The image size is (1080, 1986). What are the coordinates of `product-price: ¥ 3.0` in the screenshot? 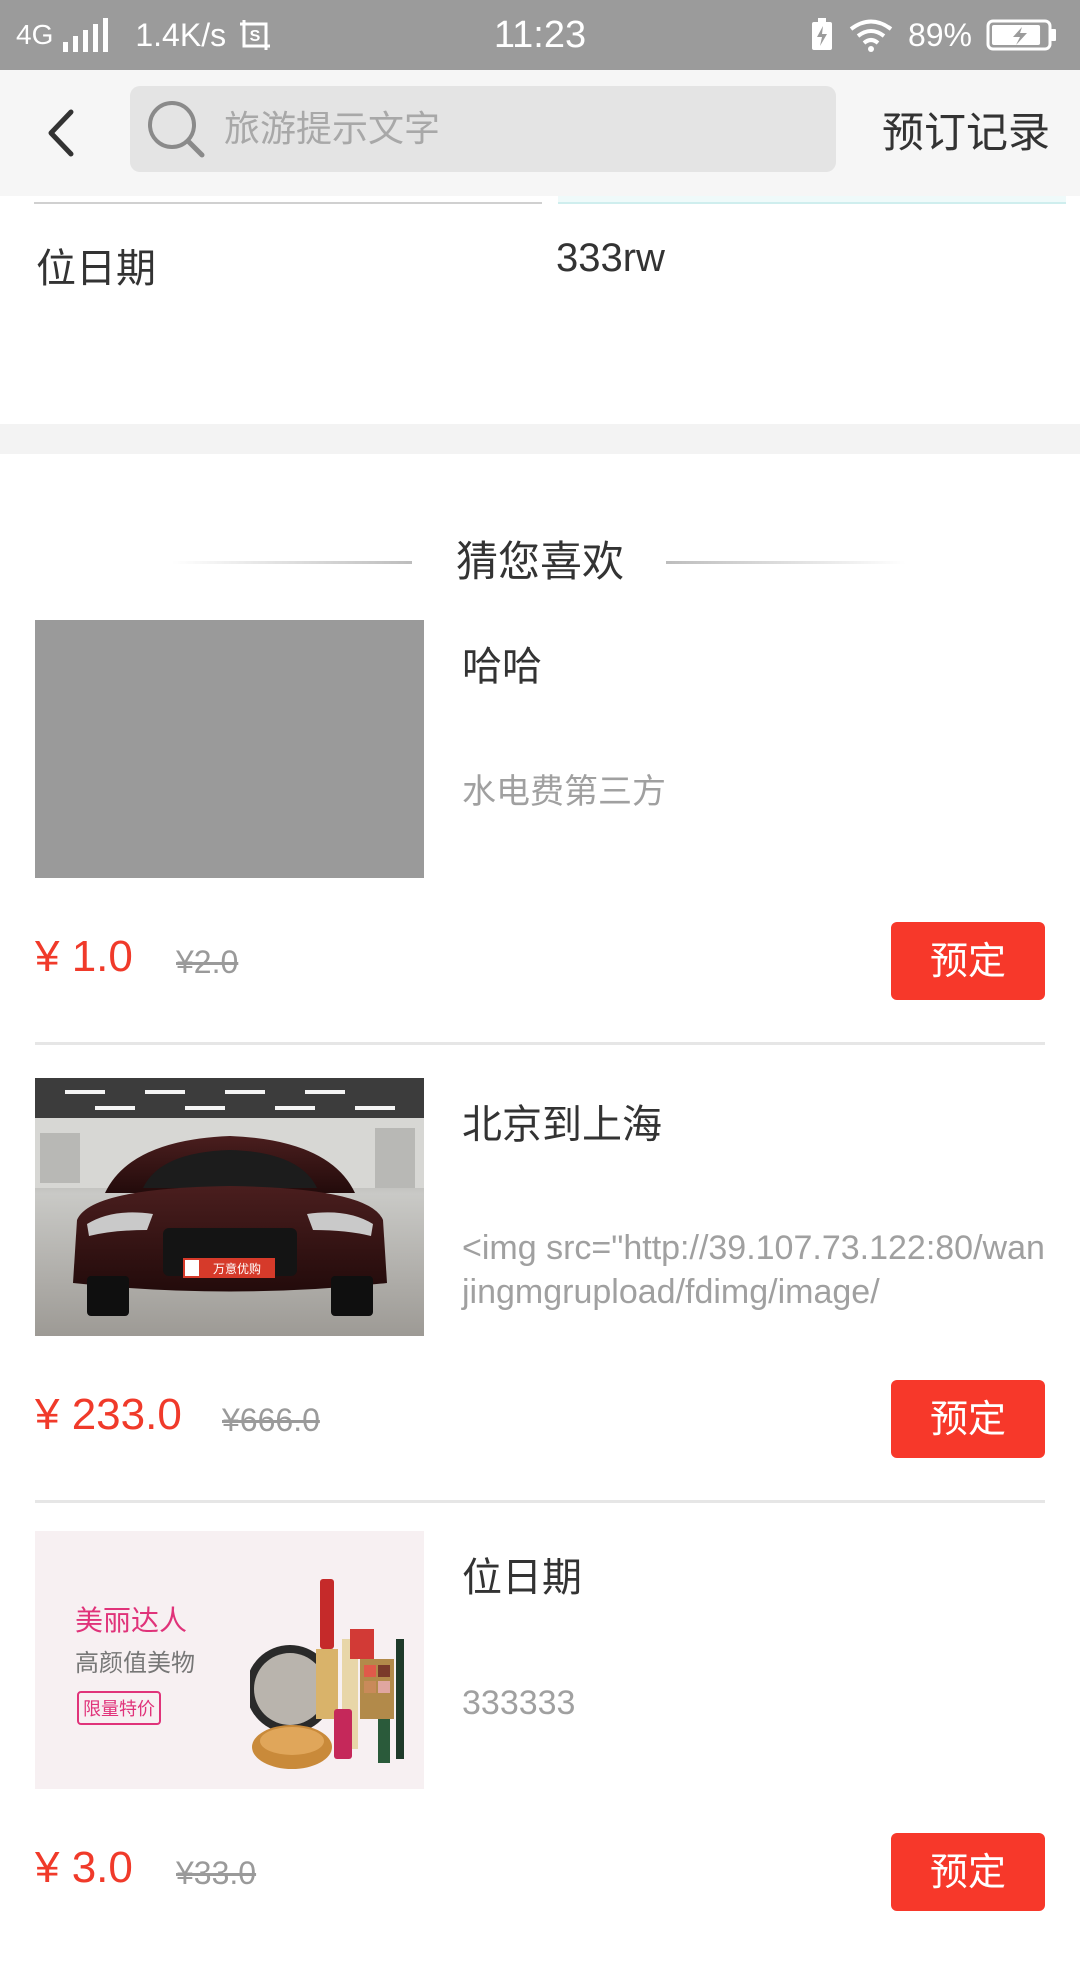 It's located at (84, 1867).